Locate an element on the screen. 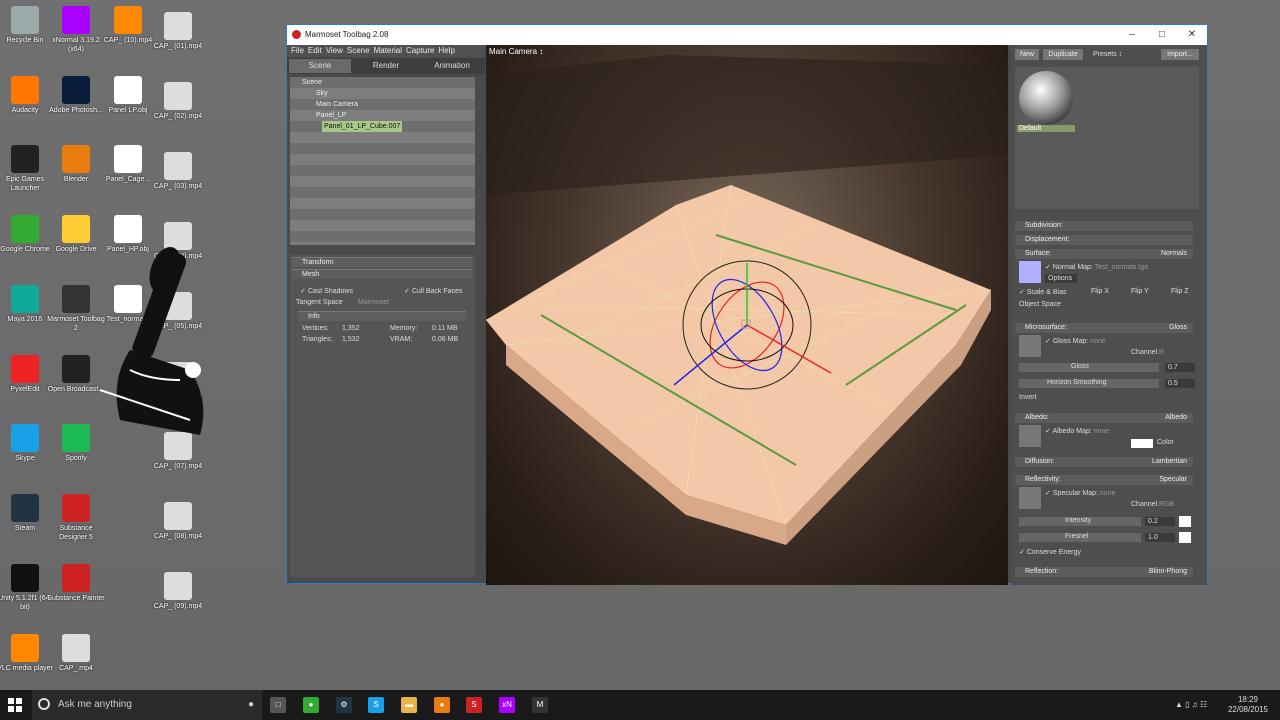 The width and height of the screenshot is (1280, 720). material-name: Default is located at coordinates (1046, 128).